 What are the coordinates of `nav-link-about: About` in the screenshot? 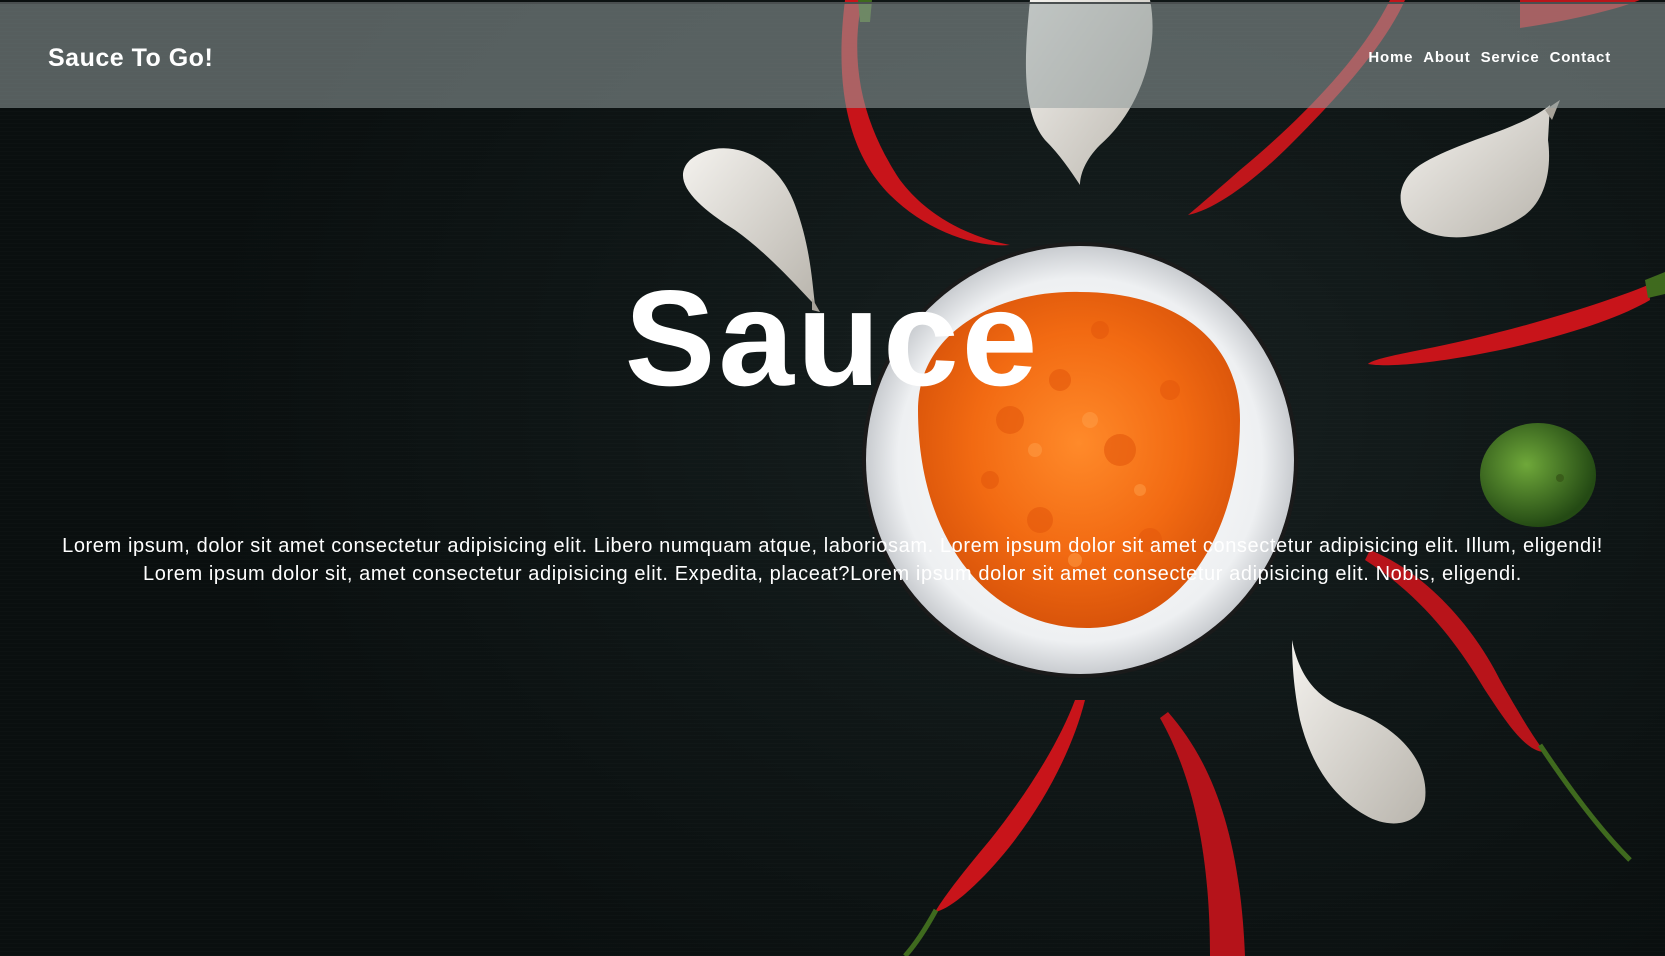 It's located at (1446, 57).